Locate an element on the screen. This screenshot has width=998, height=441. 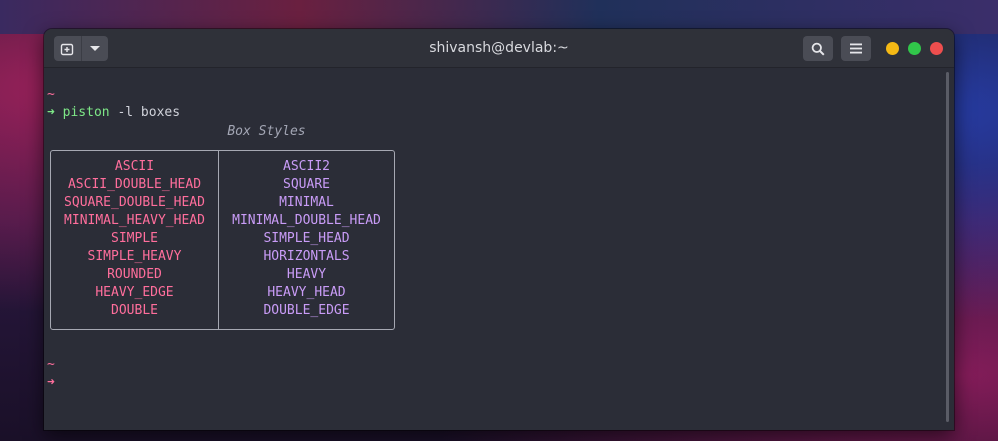
search-icon is located at coordinates (818, 49).